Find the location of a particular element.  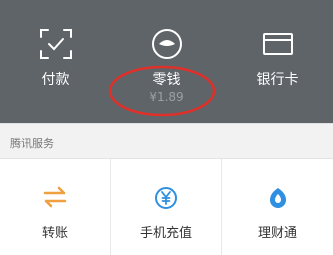

wealth-drop-icon is located at coordinates (277, 197).